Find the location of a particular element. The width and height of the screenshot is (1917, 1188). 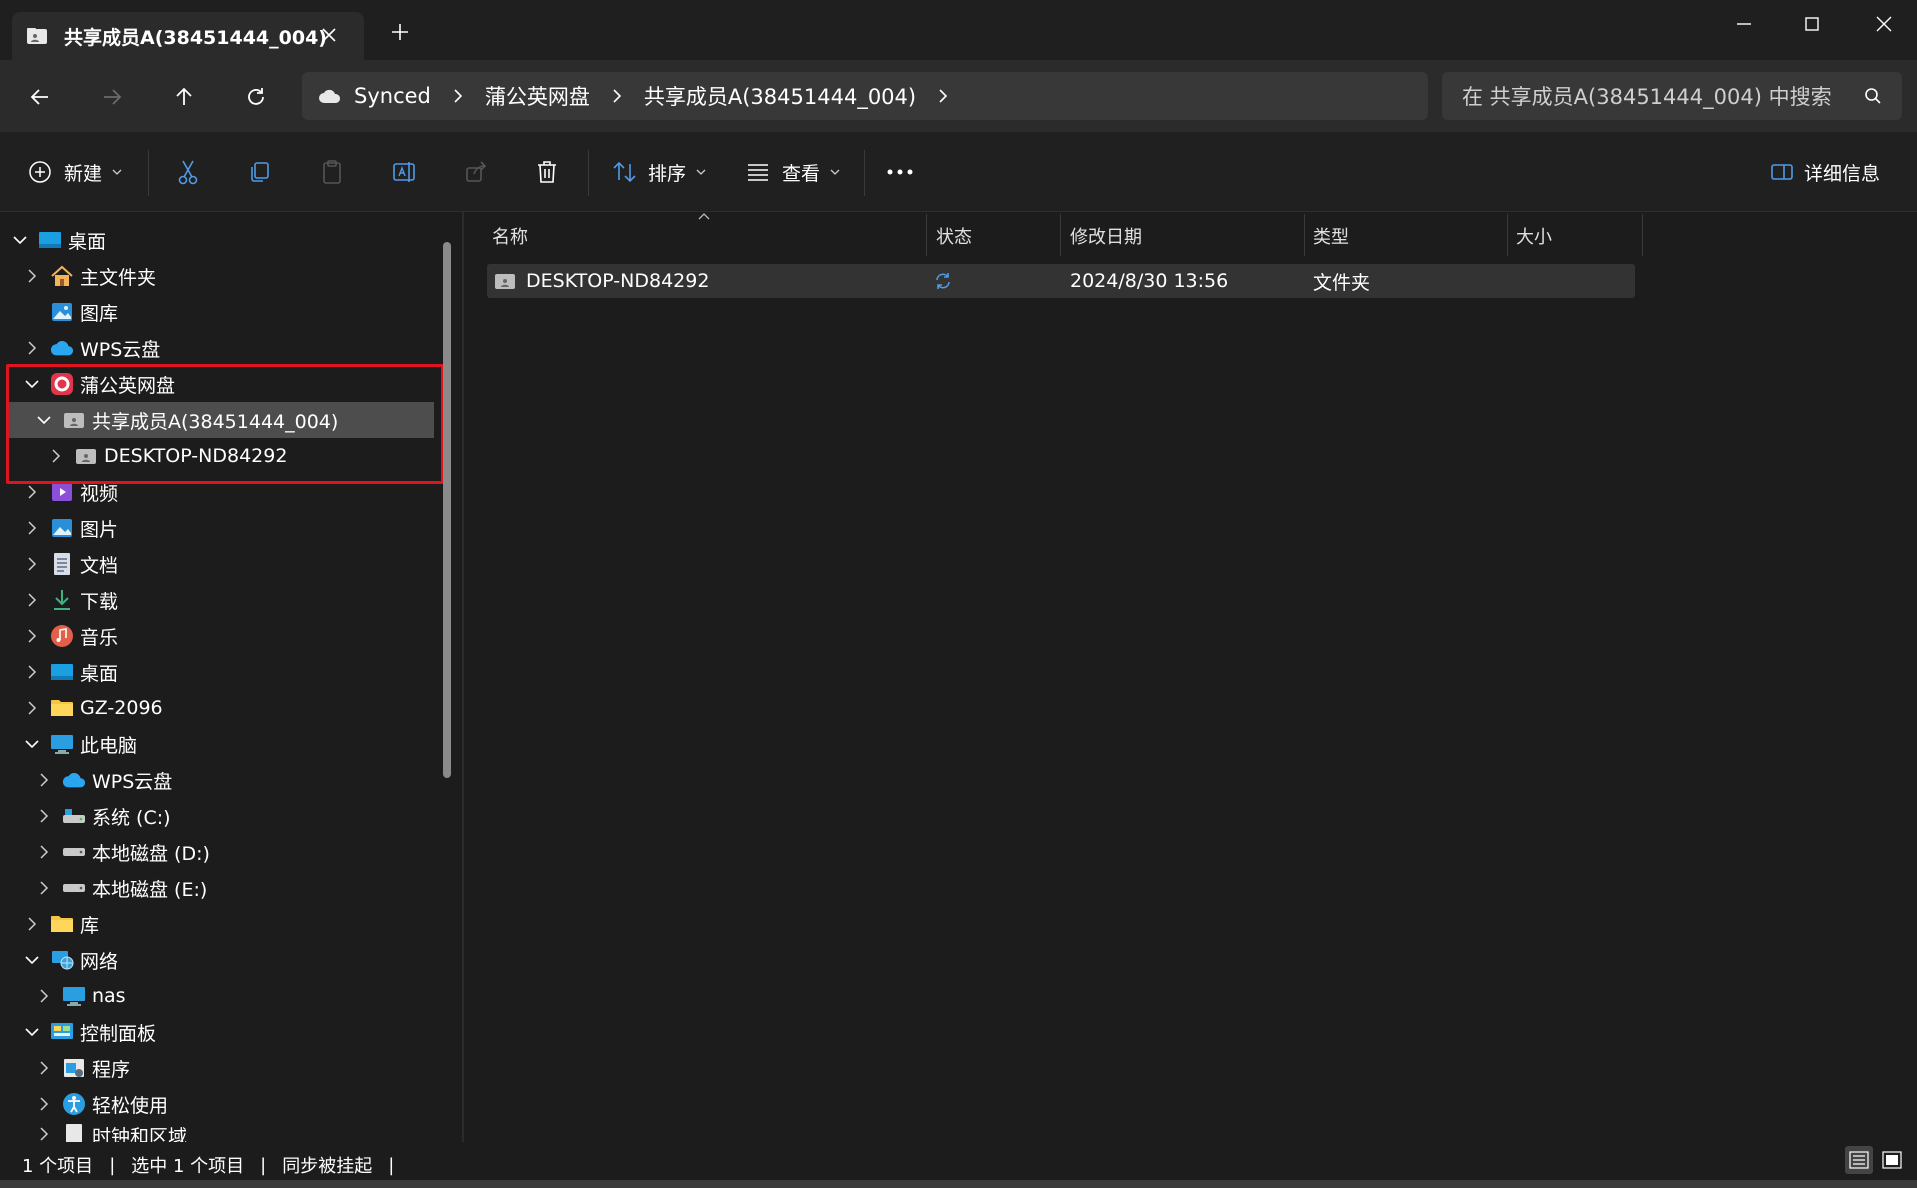

sidebar-item-network: 网络 is located at coordinates (220, 960).